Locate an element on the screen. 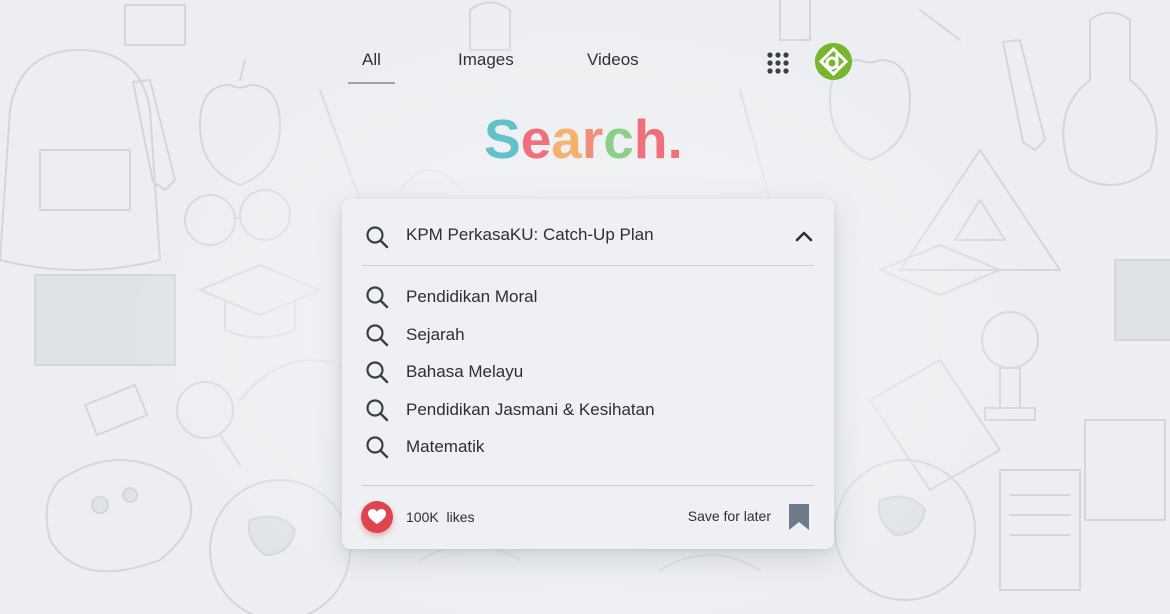 The image size is (1170, 614). suggestion-label: Matematik is located at coordinates (445, 446).